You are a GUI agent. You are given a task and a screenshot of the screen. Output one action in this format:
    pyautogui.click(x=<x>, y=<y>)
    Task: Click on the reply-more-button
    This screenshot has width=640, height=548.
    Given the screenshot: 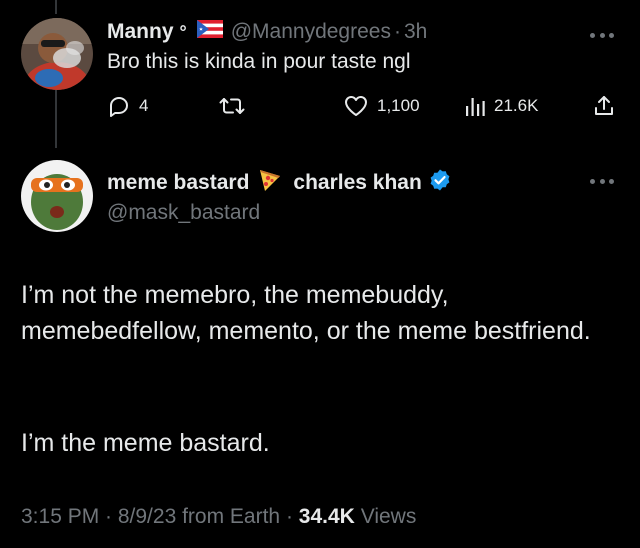 What is the action you would take?
    pyautogui.click(x=602, y=35)
    